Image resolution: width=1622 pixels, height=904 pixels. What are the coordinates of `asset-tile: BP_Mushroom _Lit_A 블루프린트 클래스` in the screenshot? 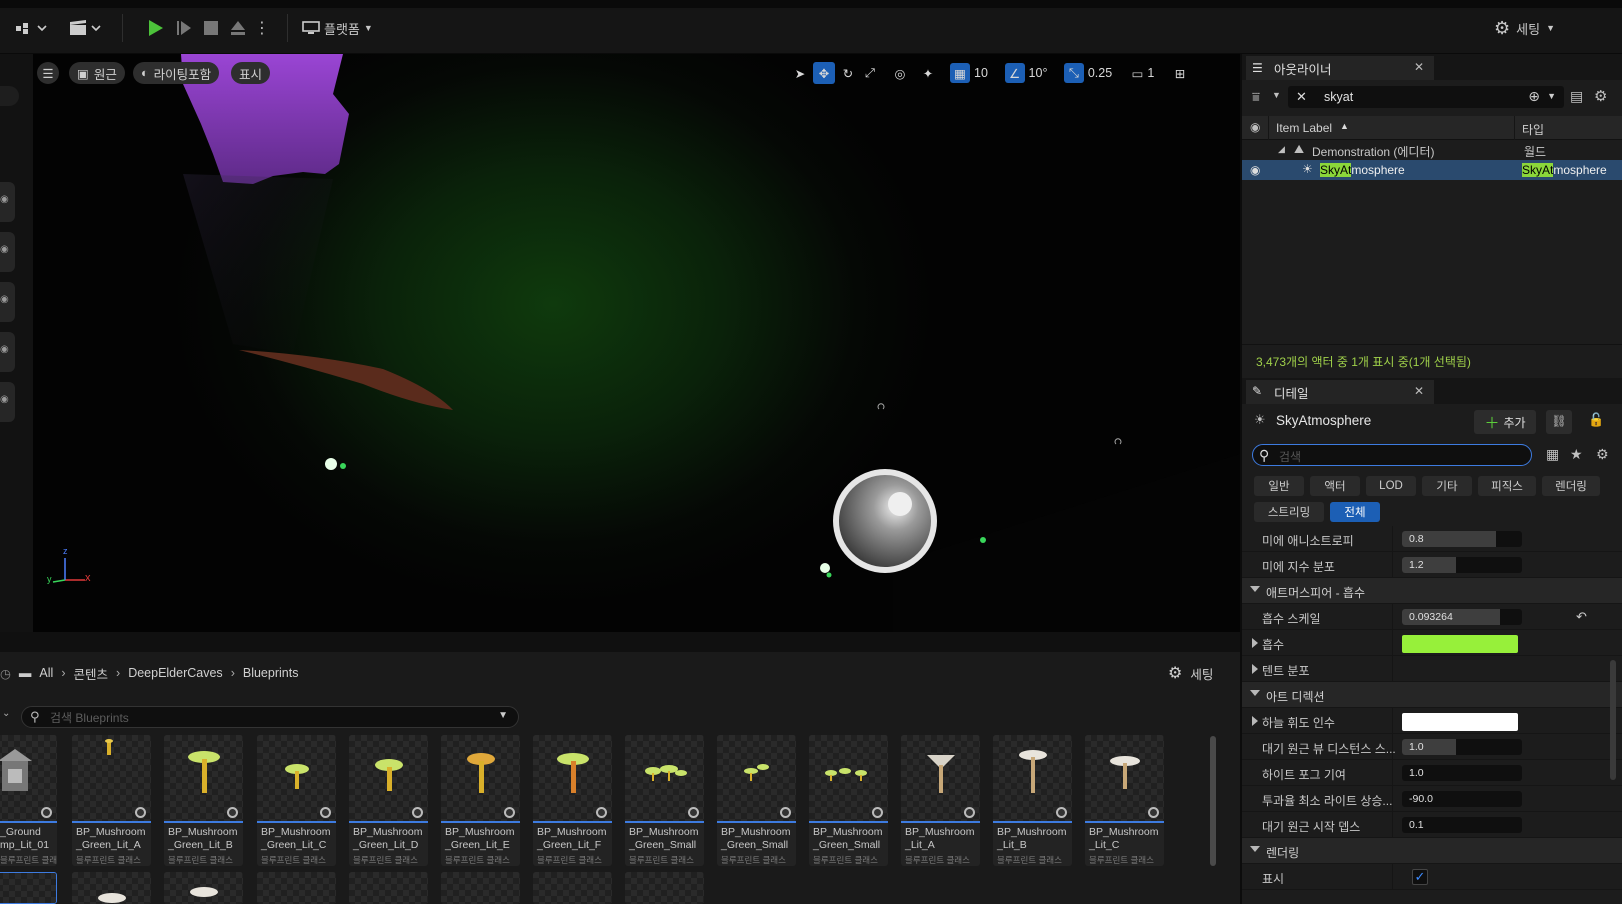 It's located at (940, 800).